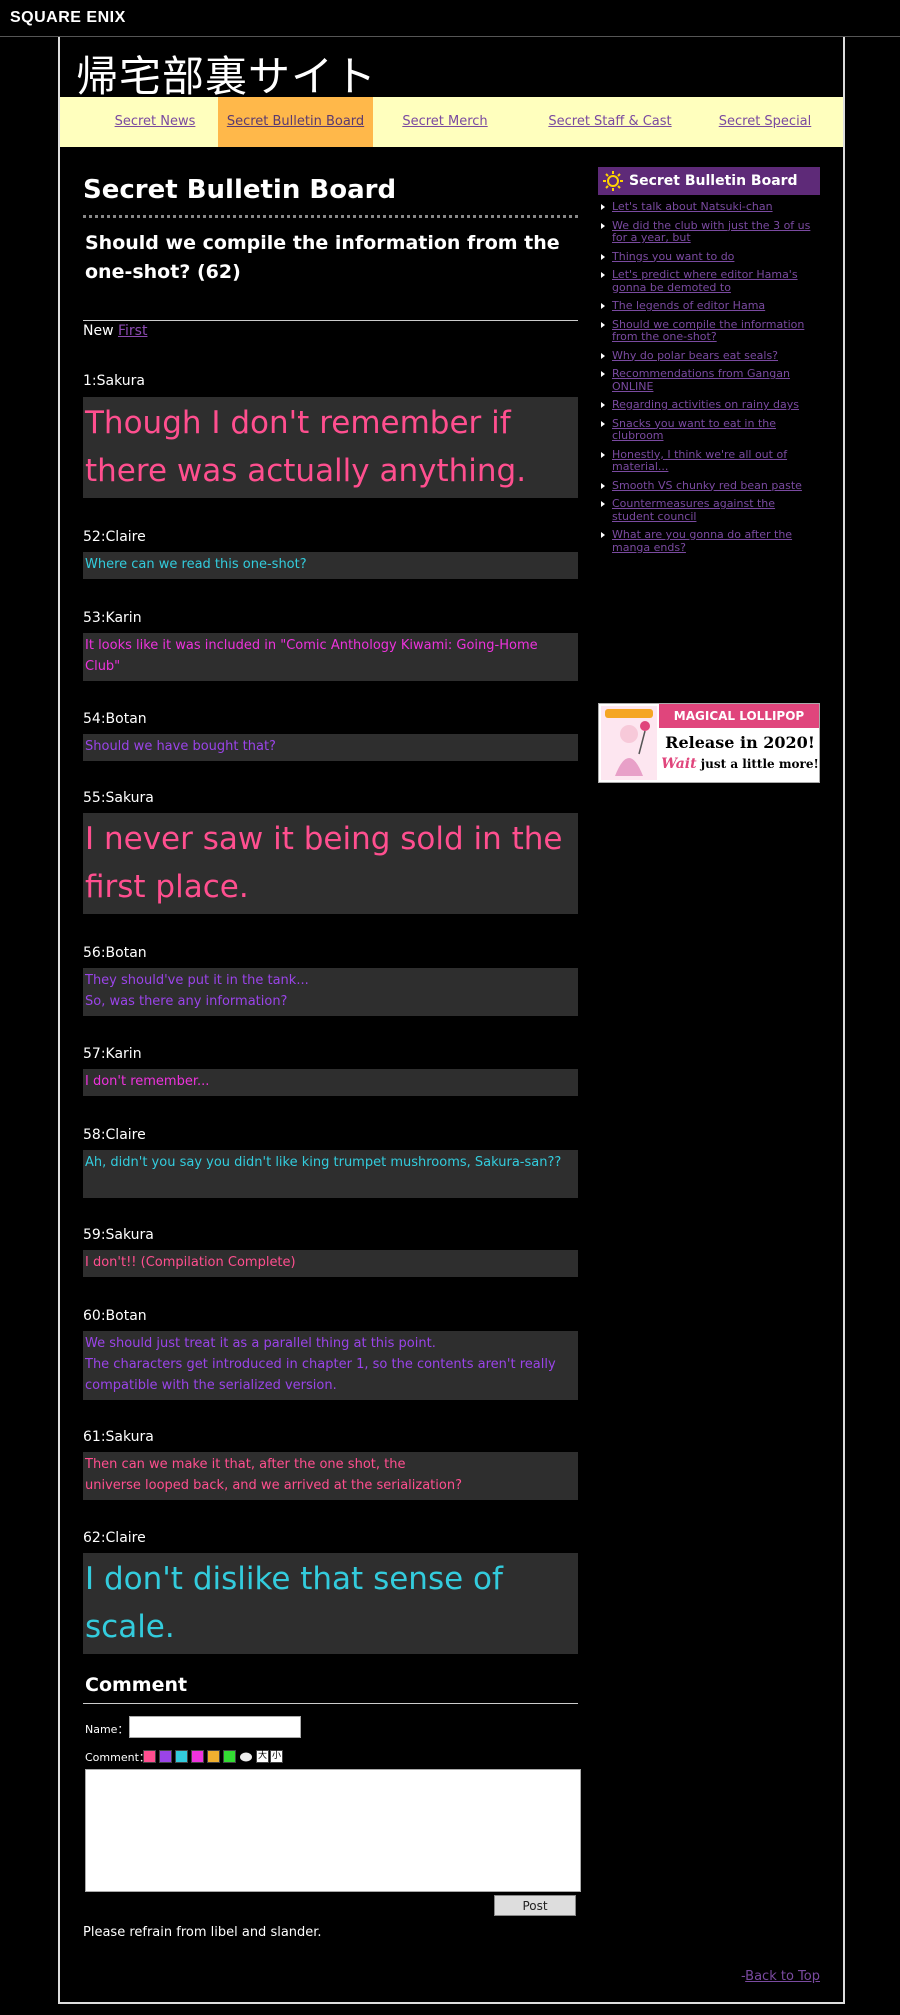 The image size is (900, 2015). I want to click on post-body: Should we have bought that?, so click(330, 747).